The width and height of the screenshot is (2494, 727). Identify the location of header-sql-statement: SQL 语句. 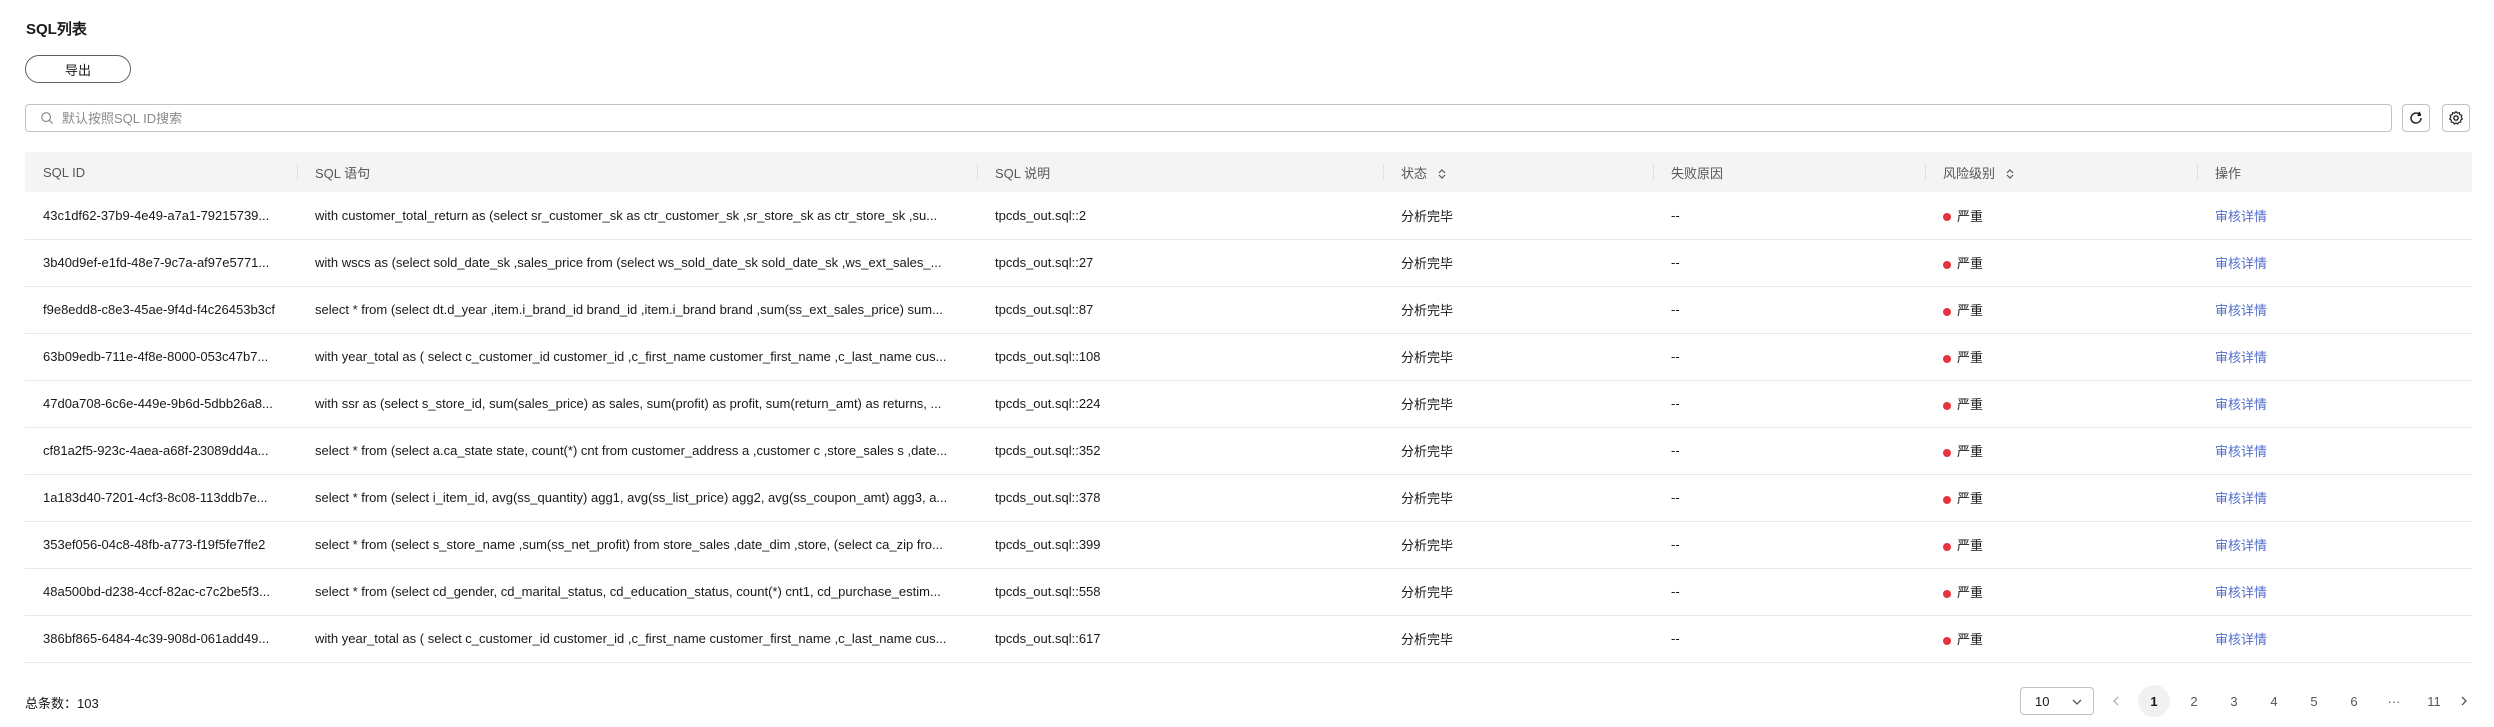
(637, 172).